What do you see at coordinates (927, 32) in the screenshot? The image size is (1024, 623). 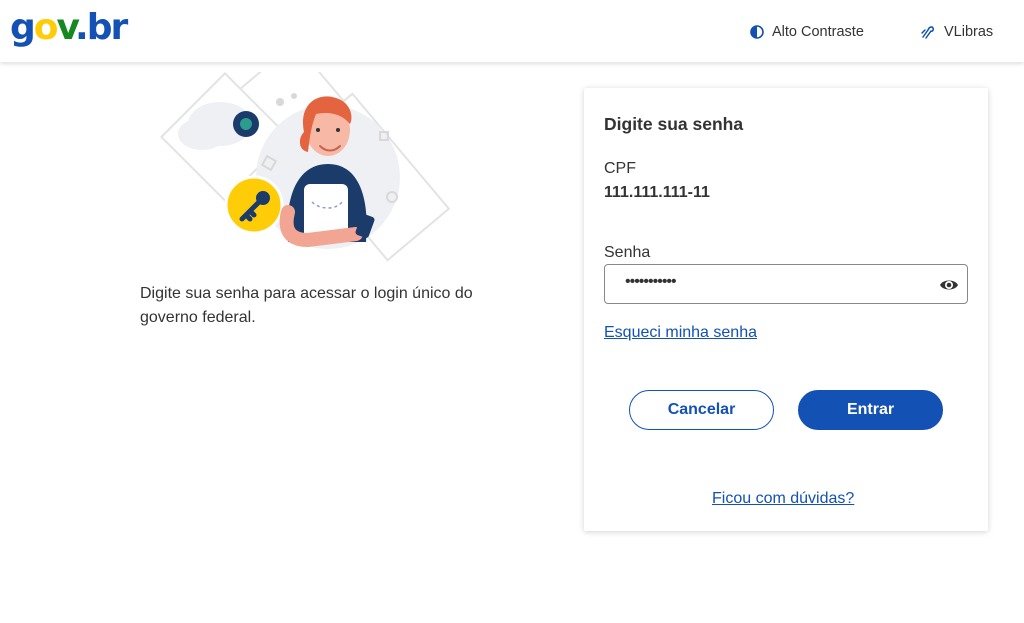 I see `vlibras-hand-icon` at bounding box center [927, 32].